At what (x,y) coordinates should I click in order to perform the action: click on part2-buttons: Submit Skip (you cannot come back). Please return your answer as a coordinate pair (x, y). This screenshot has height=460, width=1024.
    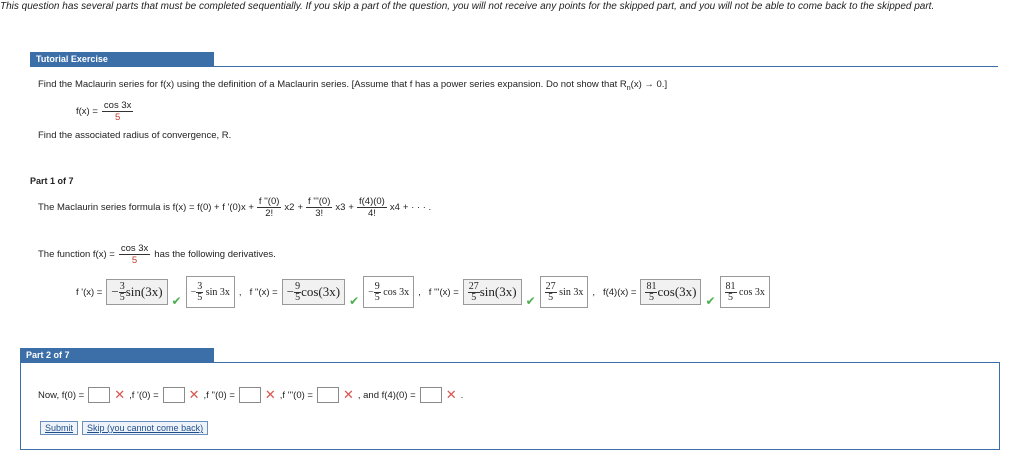
    Looking at the image, I should click on (124, 428).